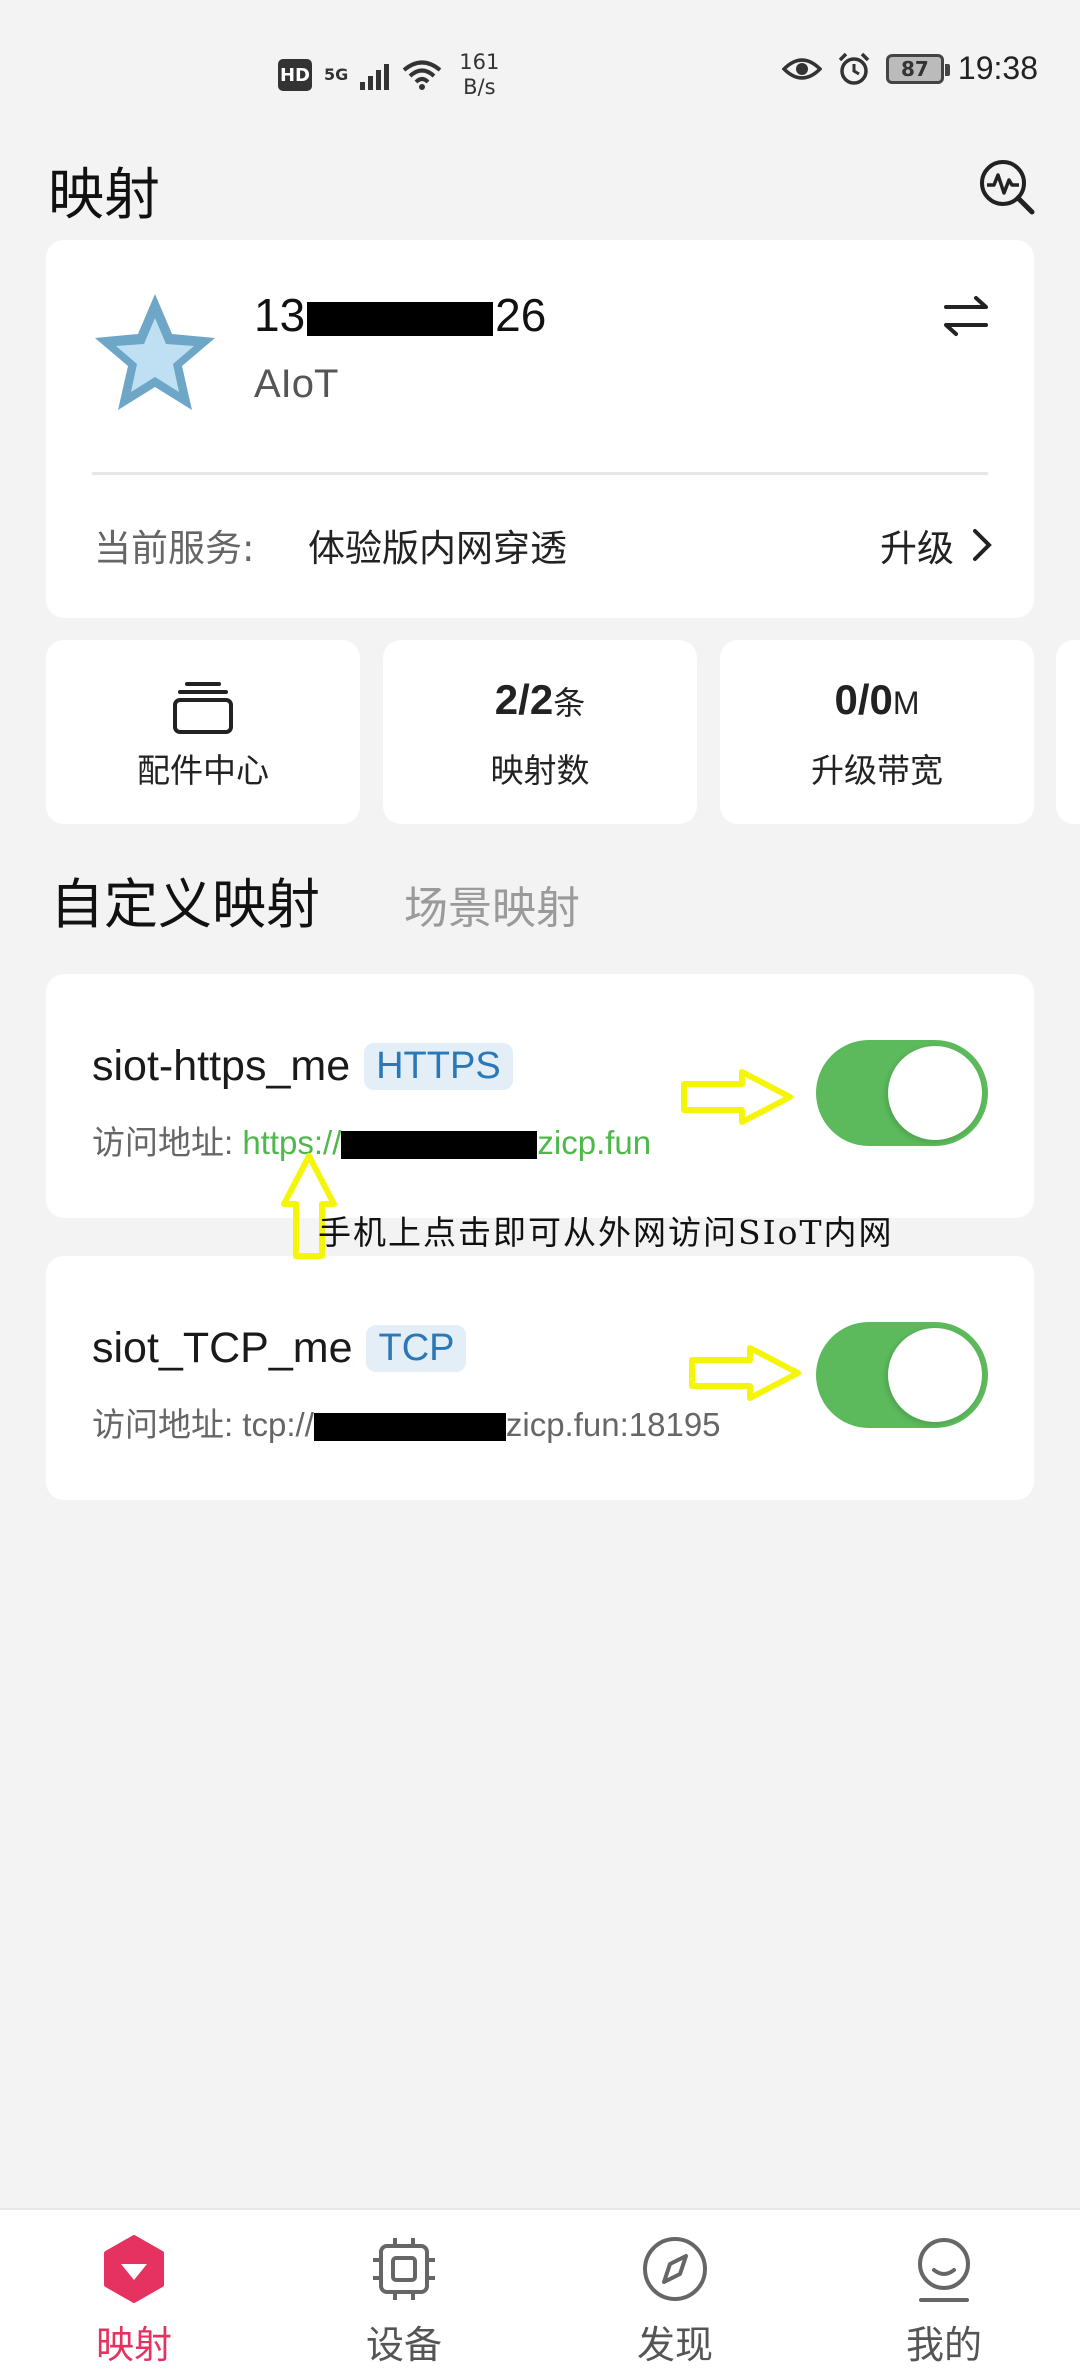 The width and height of the screenshot is (1080, 2376). What do you see at coordinates (403, 2345) in the screenshot?
I see `nav-label: 设备` at bounding box center [403, 2345].